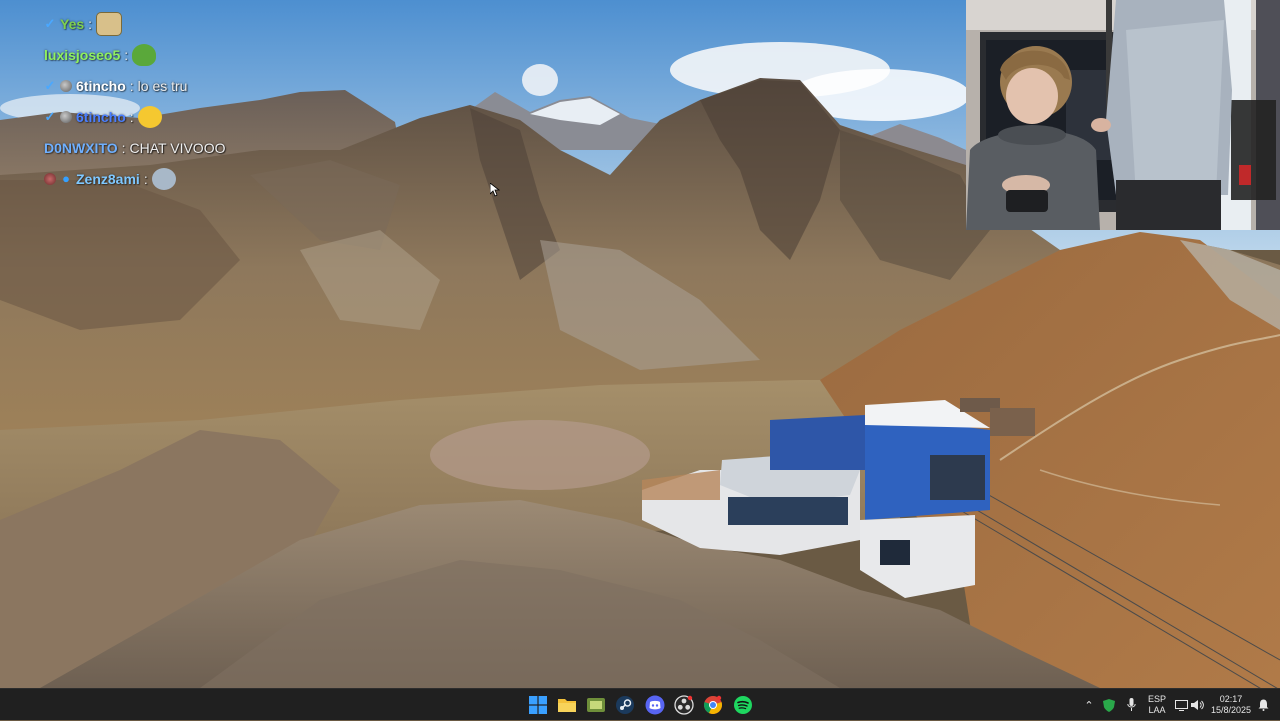 The width and height of the screenshot is (1280, 721). What do you see at coordinates (1181, 705) in the screenshot?
I see `network-icon` at bounding box center [1181, 705].